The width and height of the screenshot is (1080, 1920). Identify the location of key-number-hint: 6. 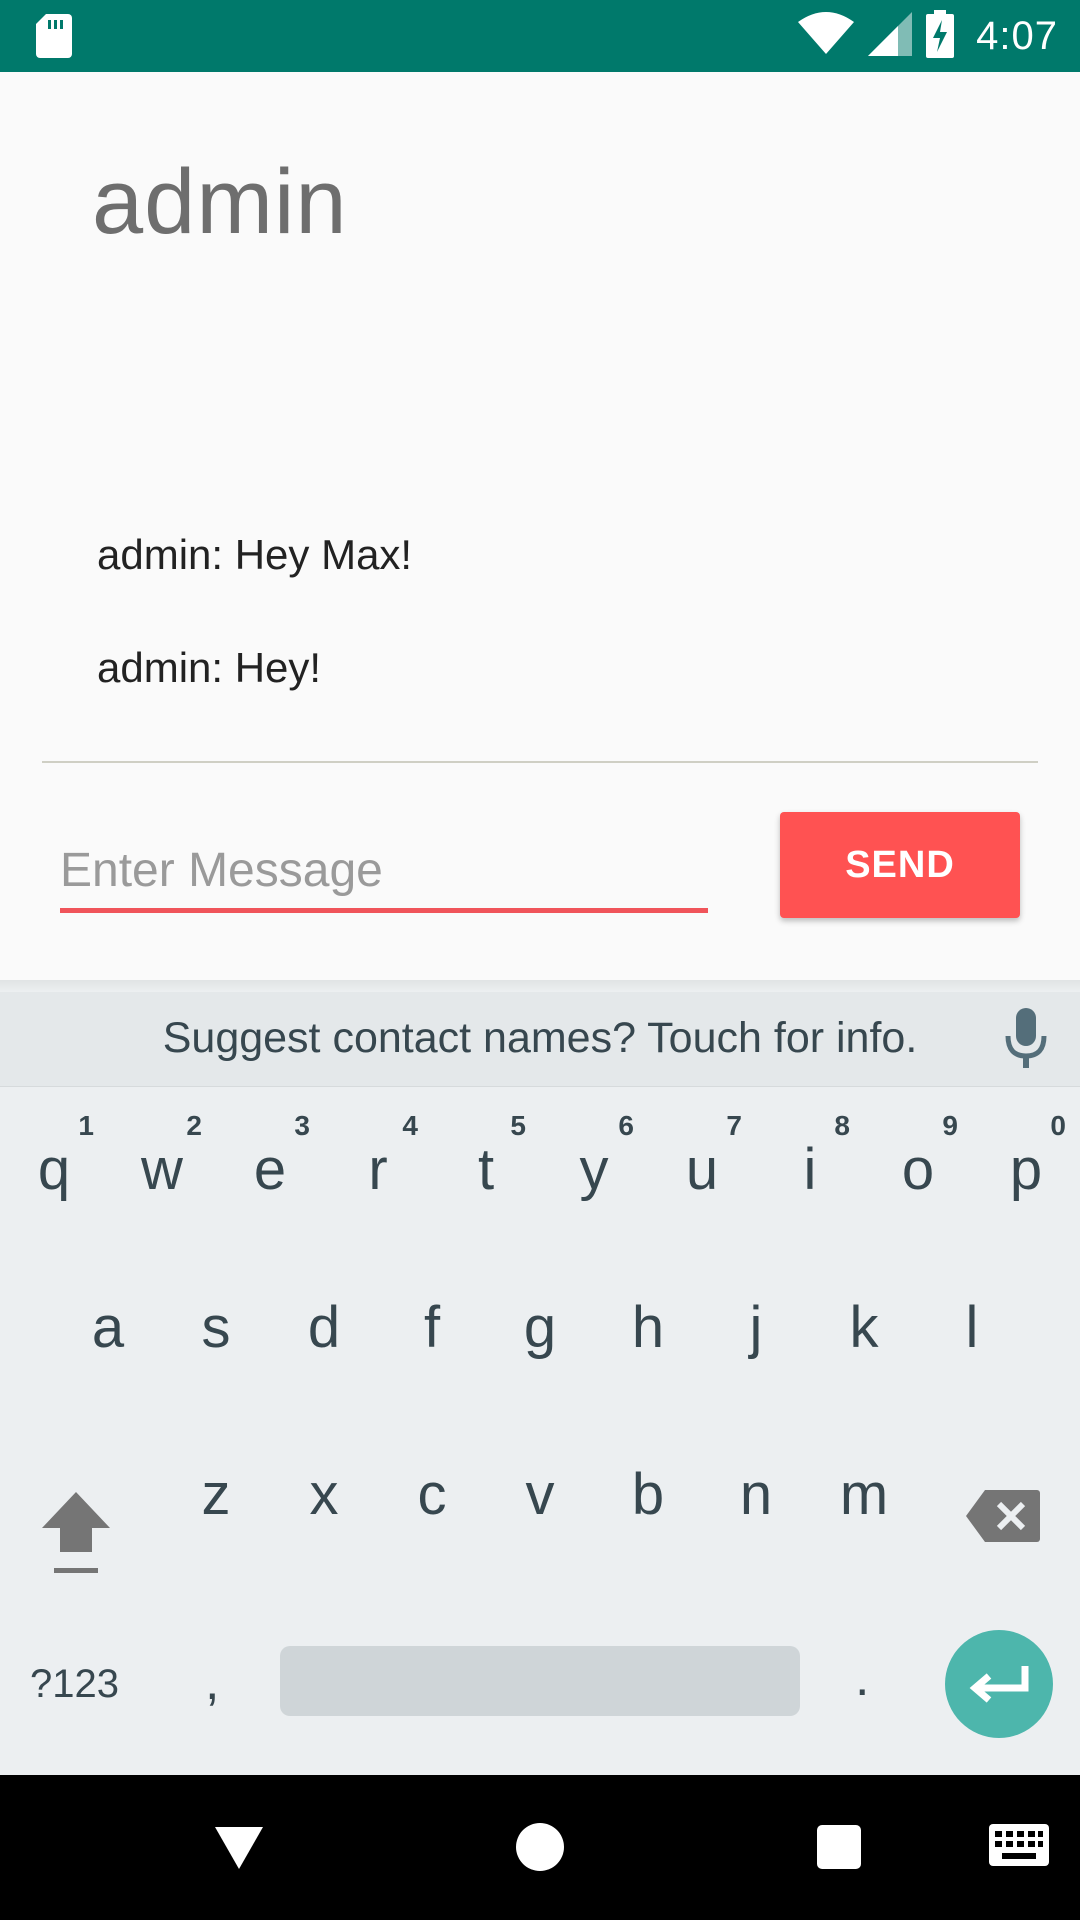
(626, 1125).